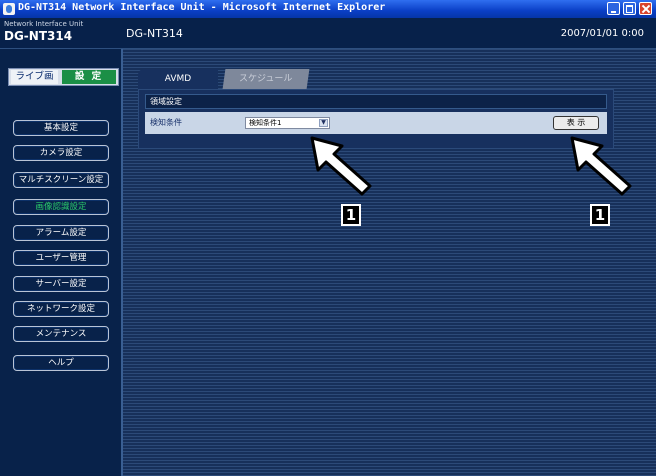 The image size is (656, 476). Describe the element at coordinates (287, 123) in the screenshot. I see `detection-condition-select: 検知条件1 ▼` at that location.